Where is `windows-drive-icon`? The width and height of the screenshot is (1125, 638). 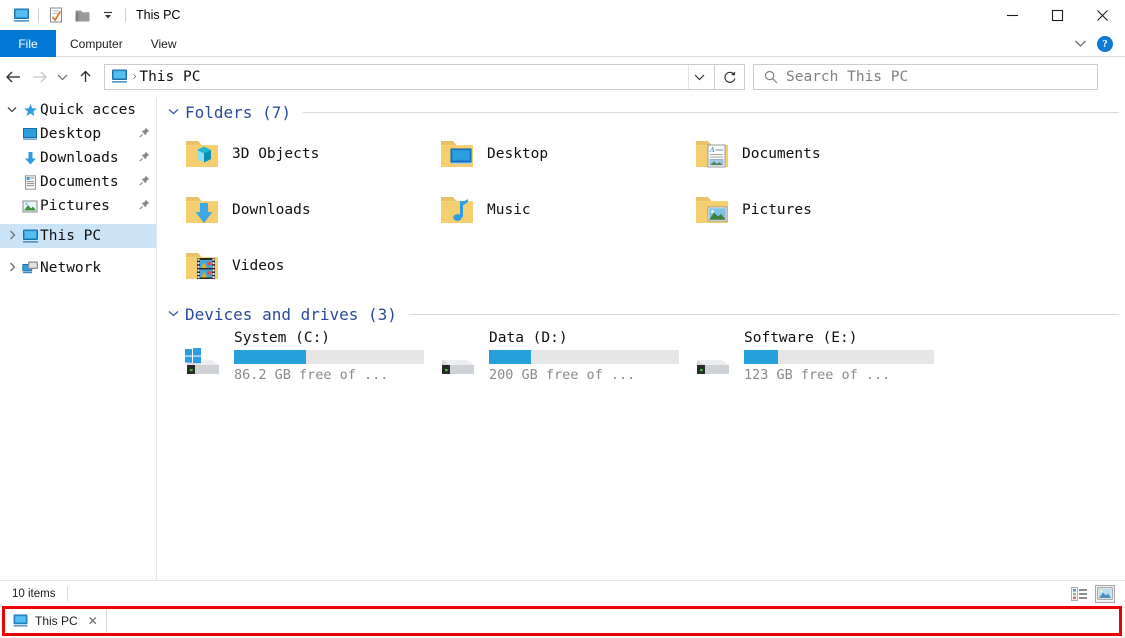 windows-drive-icon is located at coordinates (203, 356).